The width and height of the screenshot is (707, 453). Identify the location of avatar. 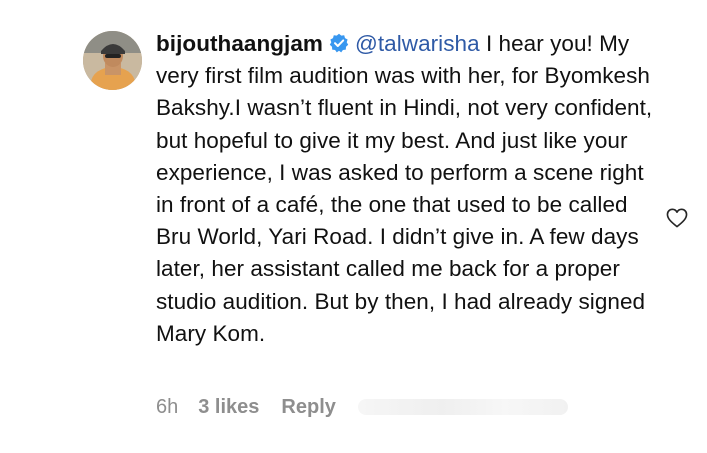
(112, 60).